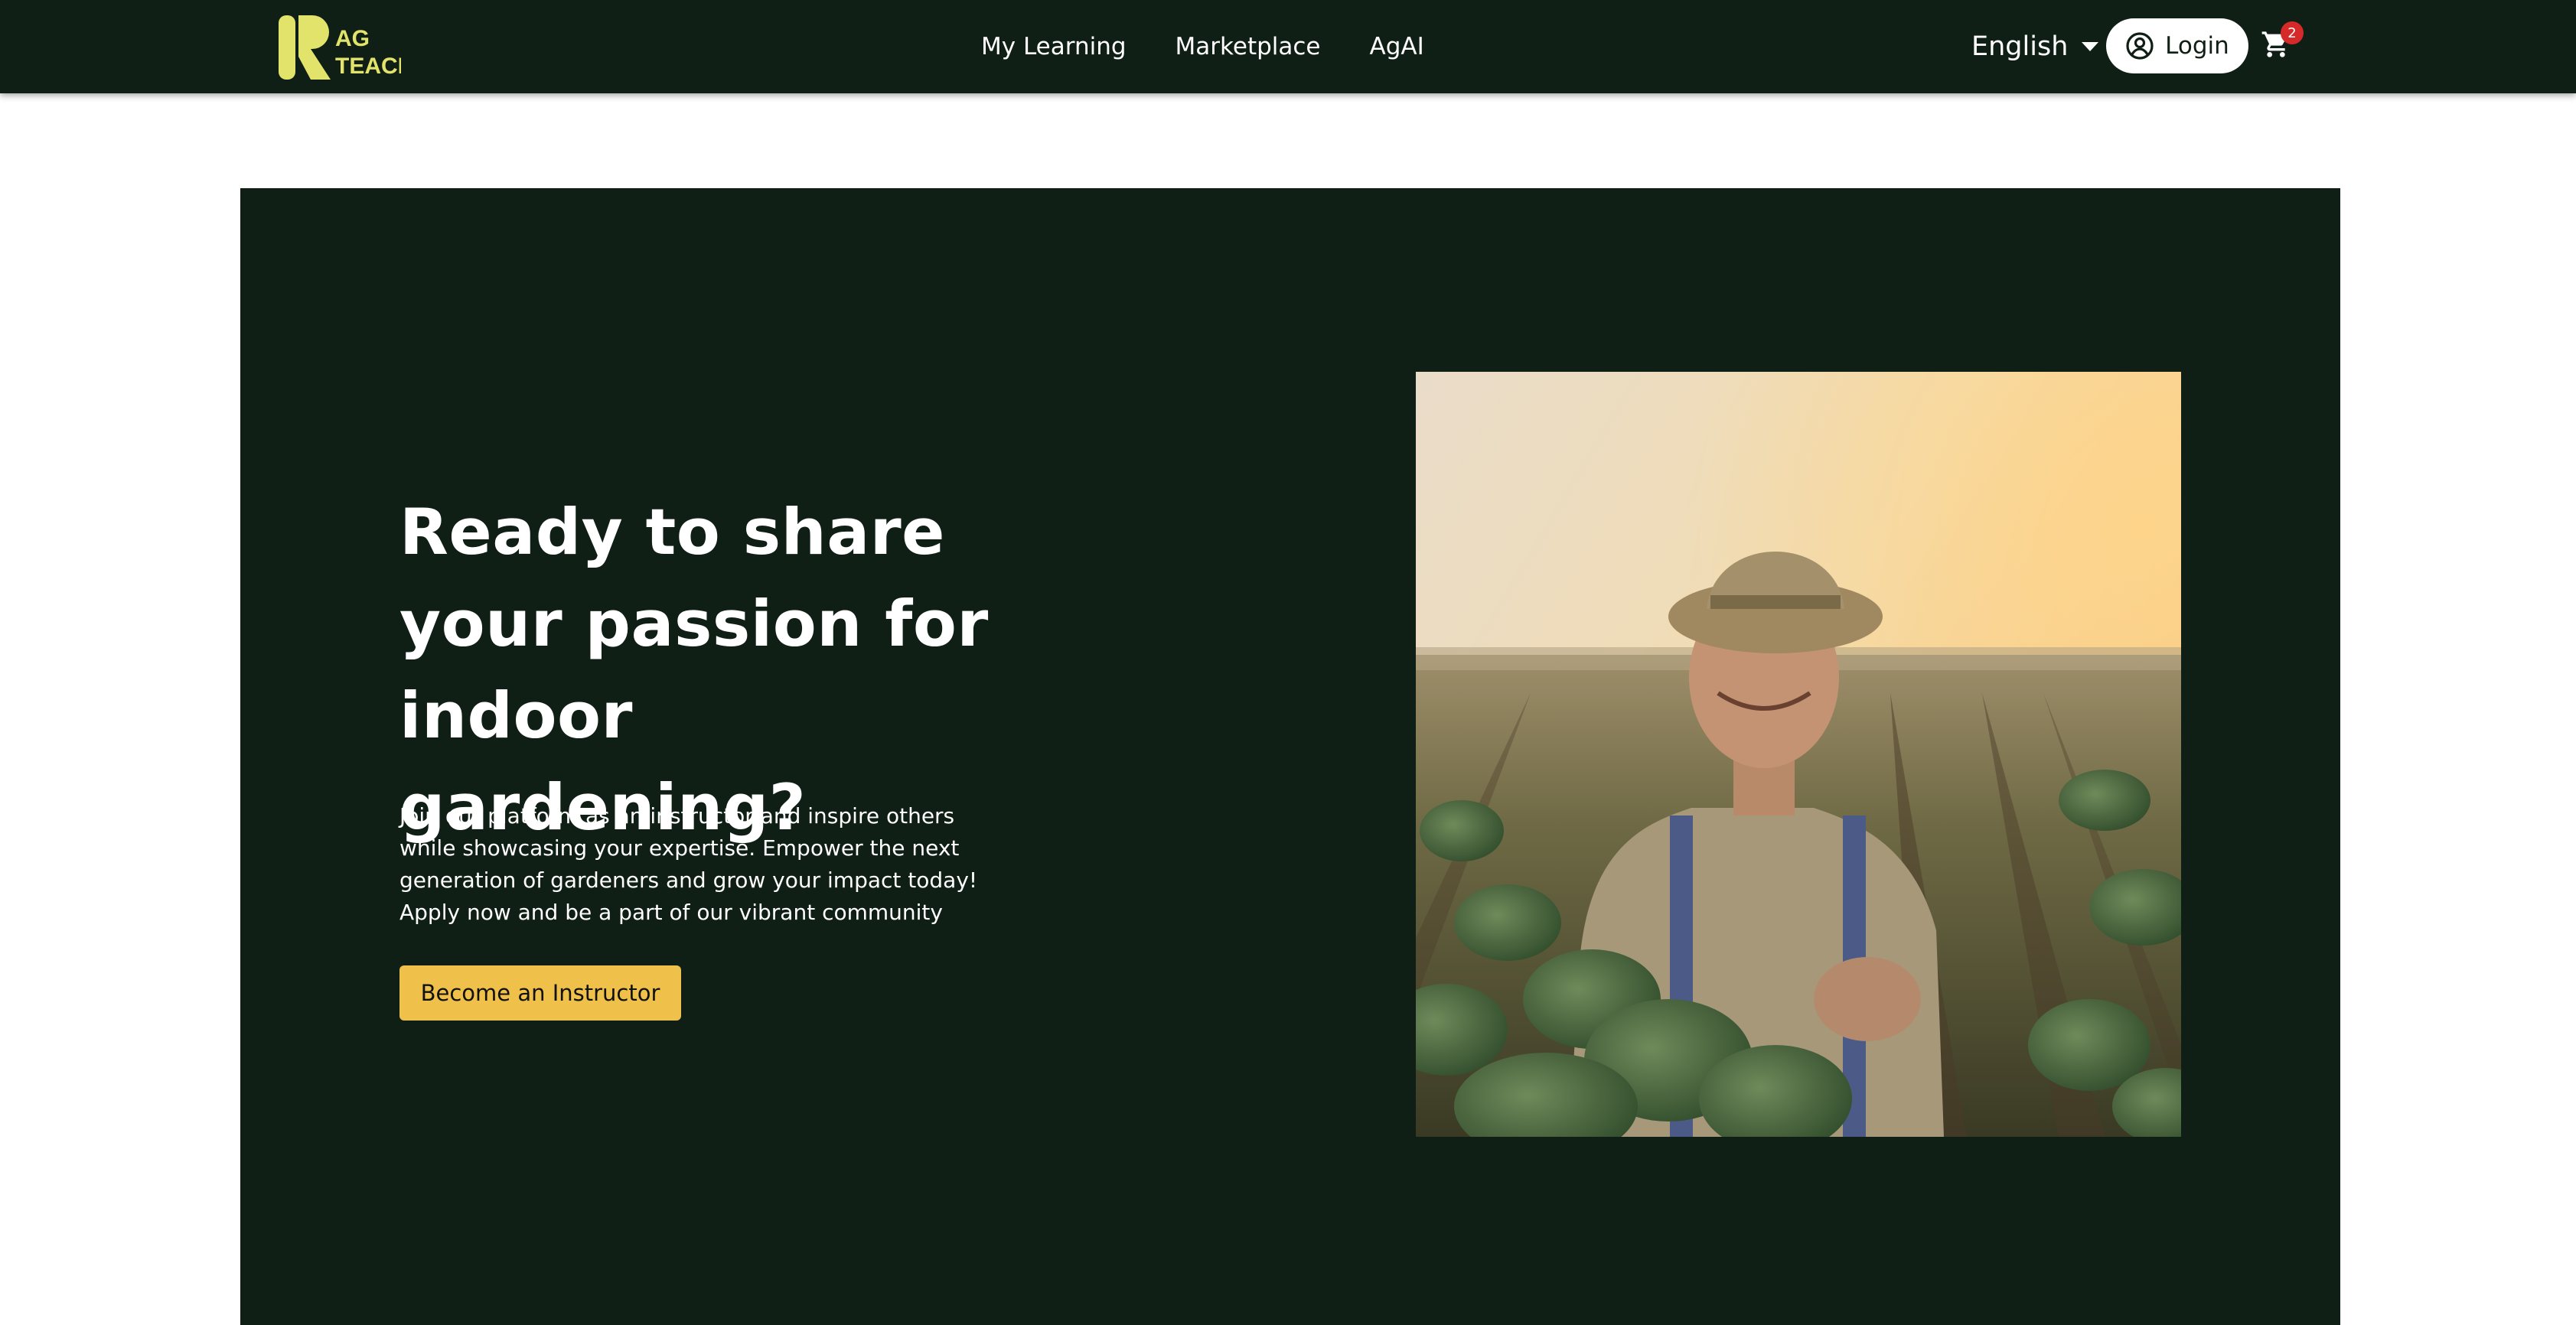 The height and width of the screenshot is (1325, 2576). I want to click on nav-marketplace: Marketplace, so click(1248, 46).